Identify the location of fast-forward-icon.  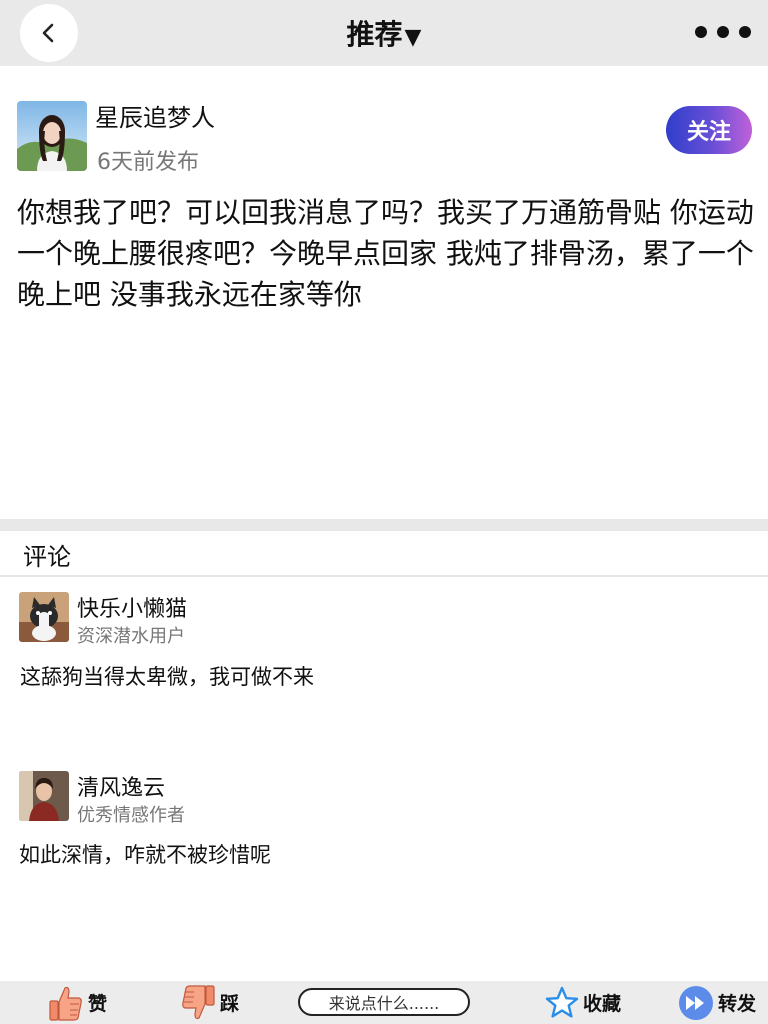
(696, 1002).